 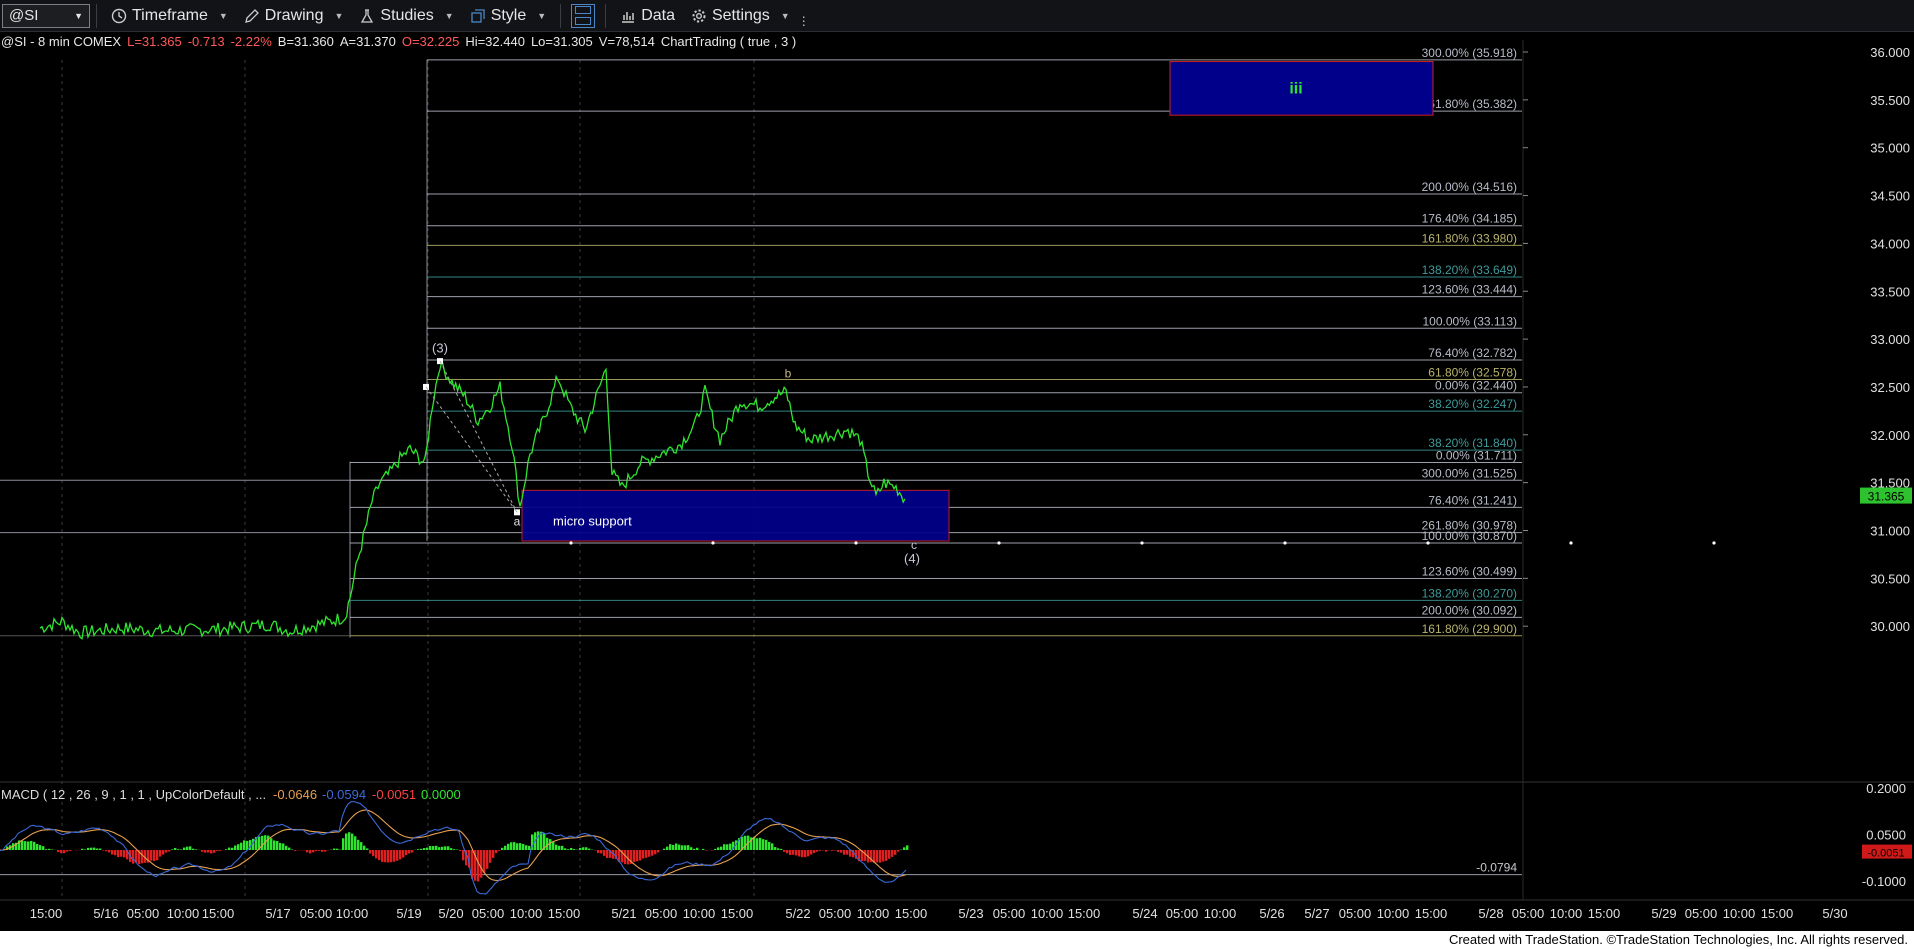 I want to click on time-axis-label: 5/23, so click(x=970, y=913).